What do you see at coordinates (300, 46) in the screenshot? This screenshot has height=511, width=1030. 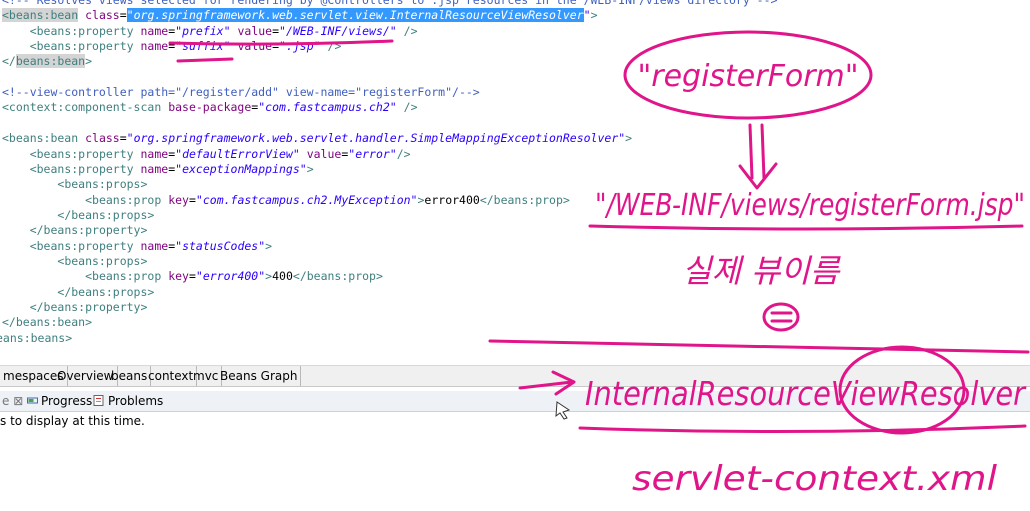 I see `code-token: ".jsp"` at bounding box center [300, 46].